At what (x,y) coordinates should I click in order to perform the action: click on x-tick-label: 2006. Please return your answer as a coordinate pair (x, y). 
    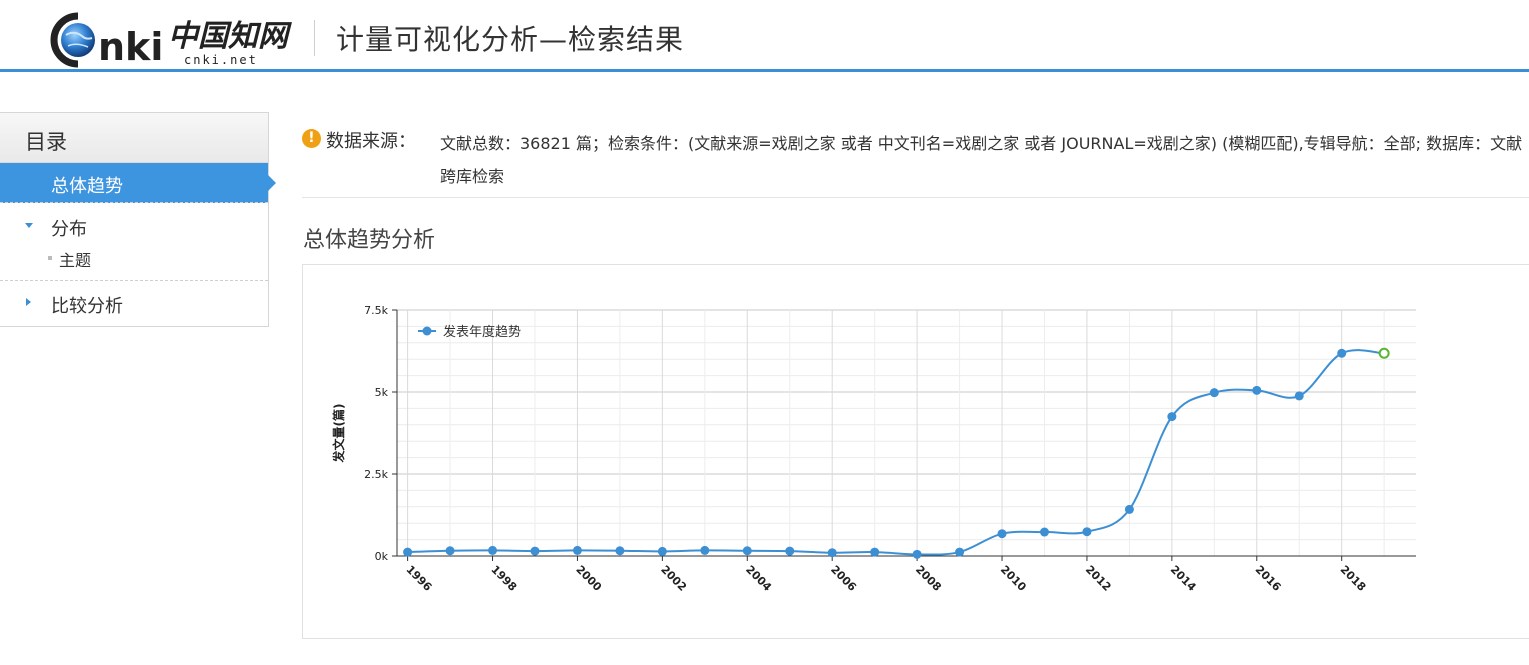
    Looking at the image, I should click on (843, 578).